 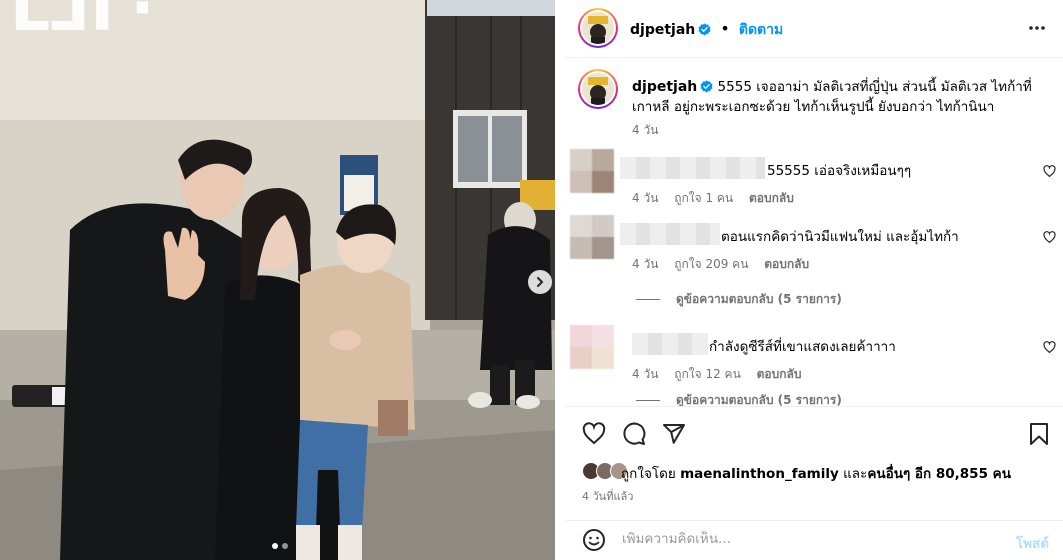 I want to click on author-avatar, so click(x=598, y=28).